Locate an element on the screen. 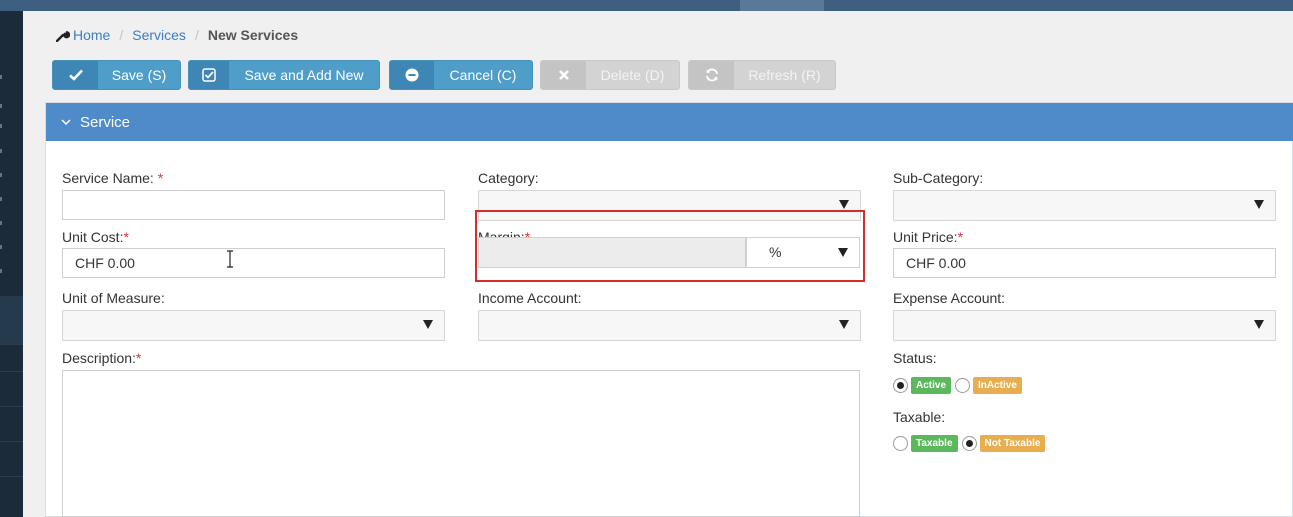  refresh-button-label: Refresh (R) is located at coordinates (784, 75).